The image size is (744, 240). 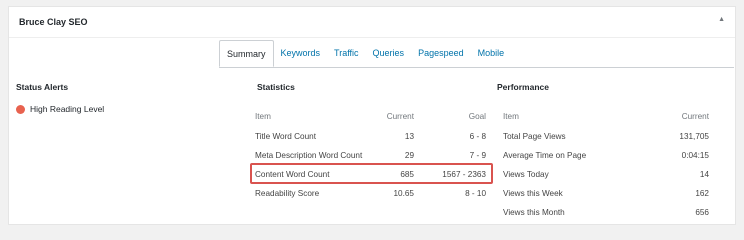 I want to click on table-row: Meta Description Word Count 29 7 - 9, so click(x=370, y=155).